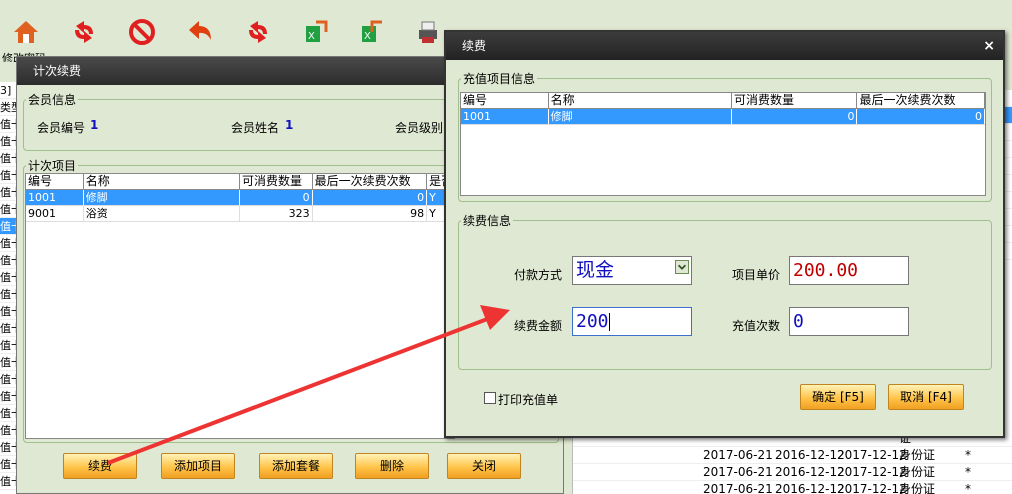 Image resolution: width=1012 pixels, height=494 pixels. Describe the element at coordinates (538, 275) in the screenshot. I see `pay-method-label: 付款方式` at that location.